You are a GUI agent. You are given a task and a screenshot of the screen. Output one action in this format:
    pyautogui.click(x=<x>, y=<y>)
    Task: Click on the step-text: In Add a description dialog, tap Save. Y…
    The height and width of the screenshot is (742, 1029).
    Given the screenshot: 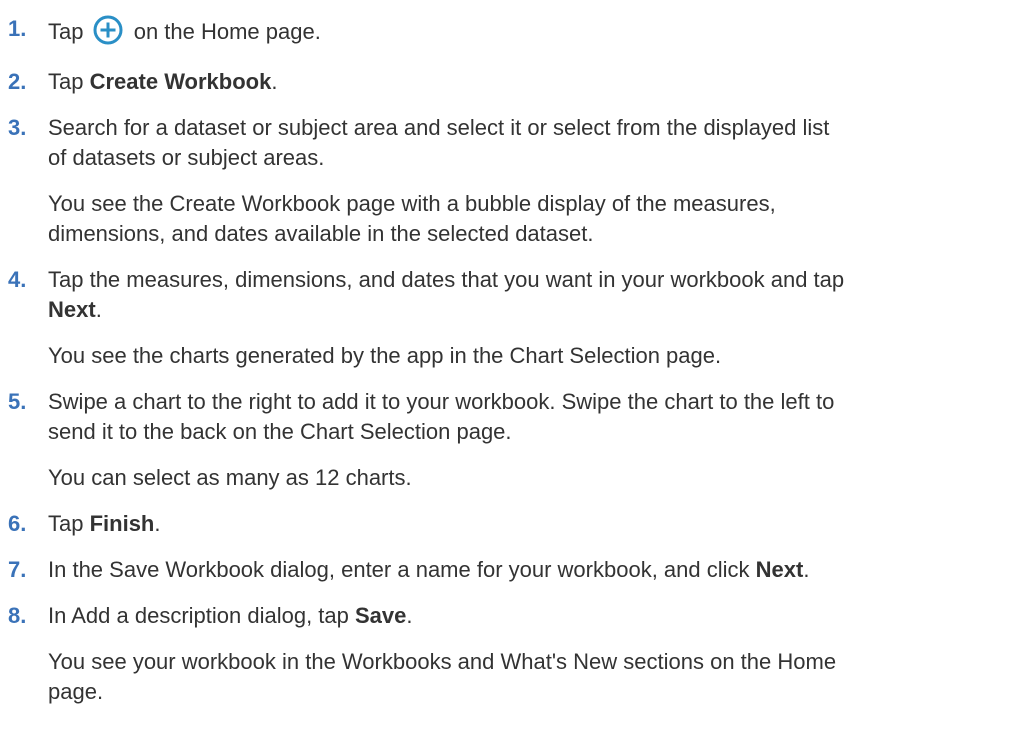 What is the action you would take?
    pyautogui.click(x=538, y=654)
    